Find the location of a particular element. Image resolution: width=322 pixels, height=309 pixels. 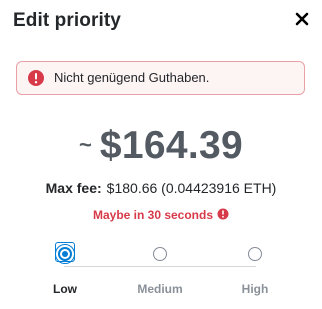

alert-message: Nicht genügend Guthaben. is located at coordinates (132, 77).